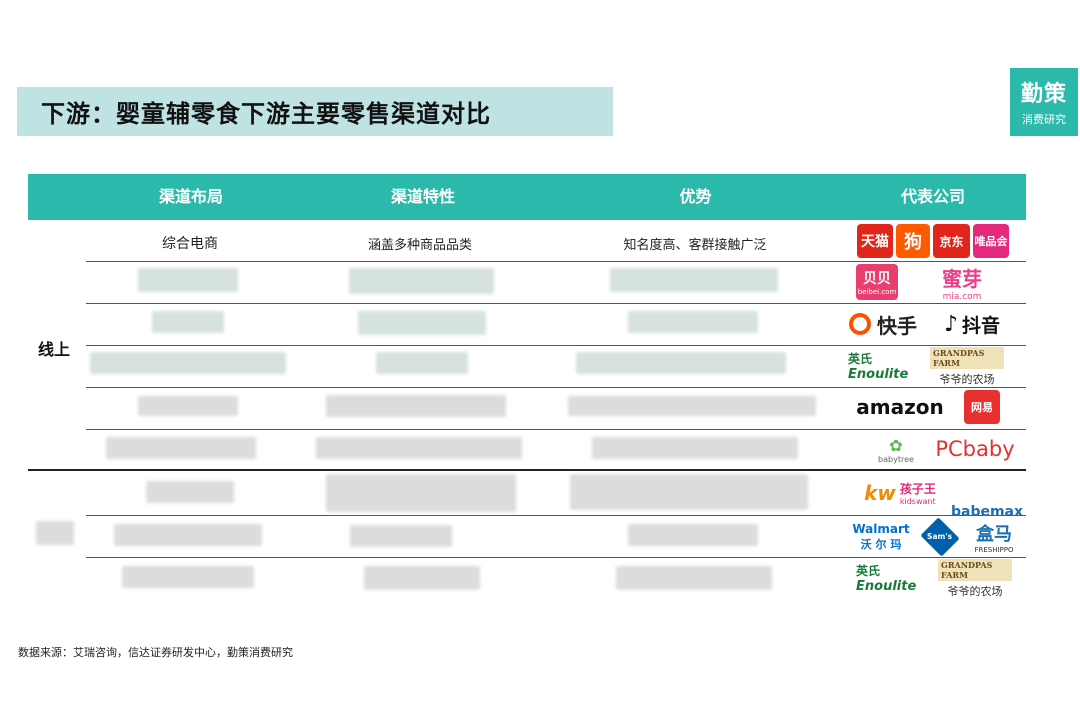  I want to click on hema-en: FRESHIPPO, so click(994, 550).